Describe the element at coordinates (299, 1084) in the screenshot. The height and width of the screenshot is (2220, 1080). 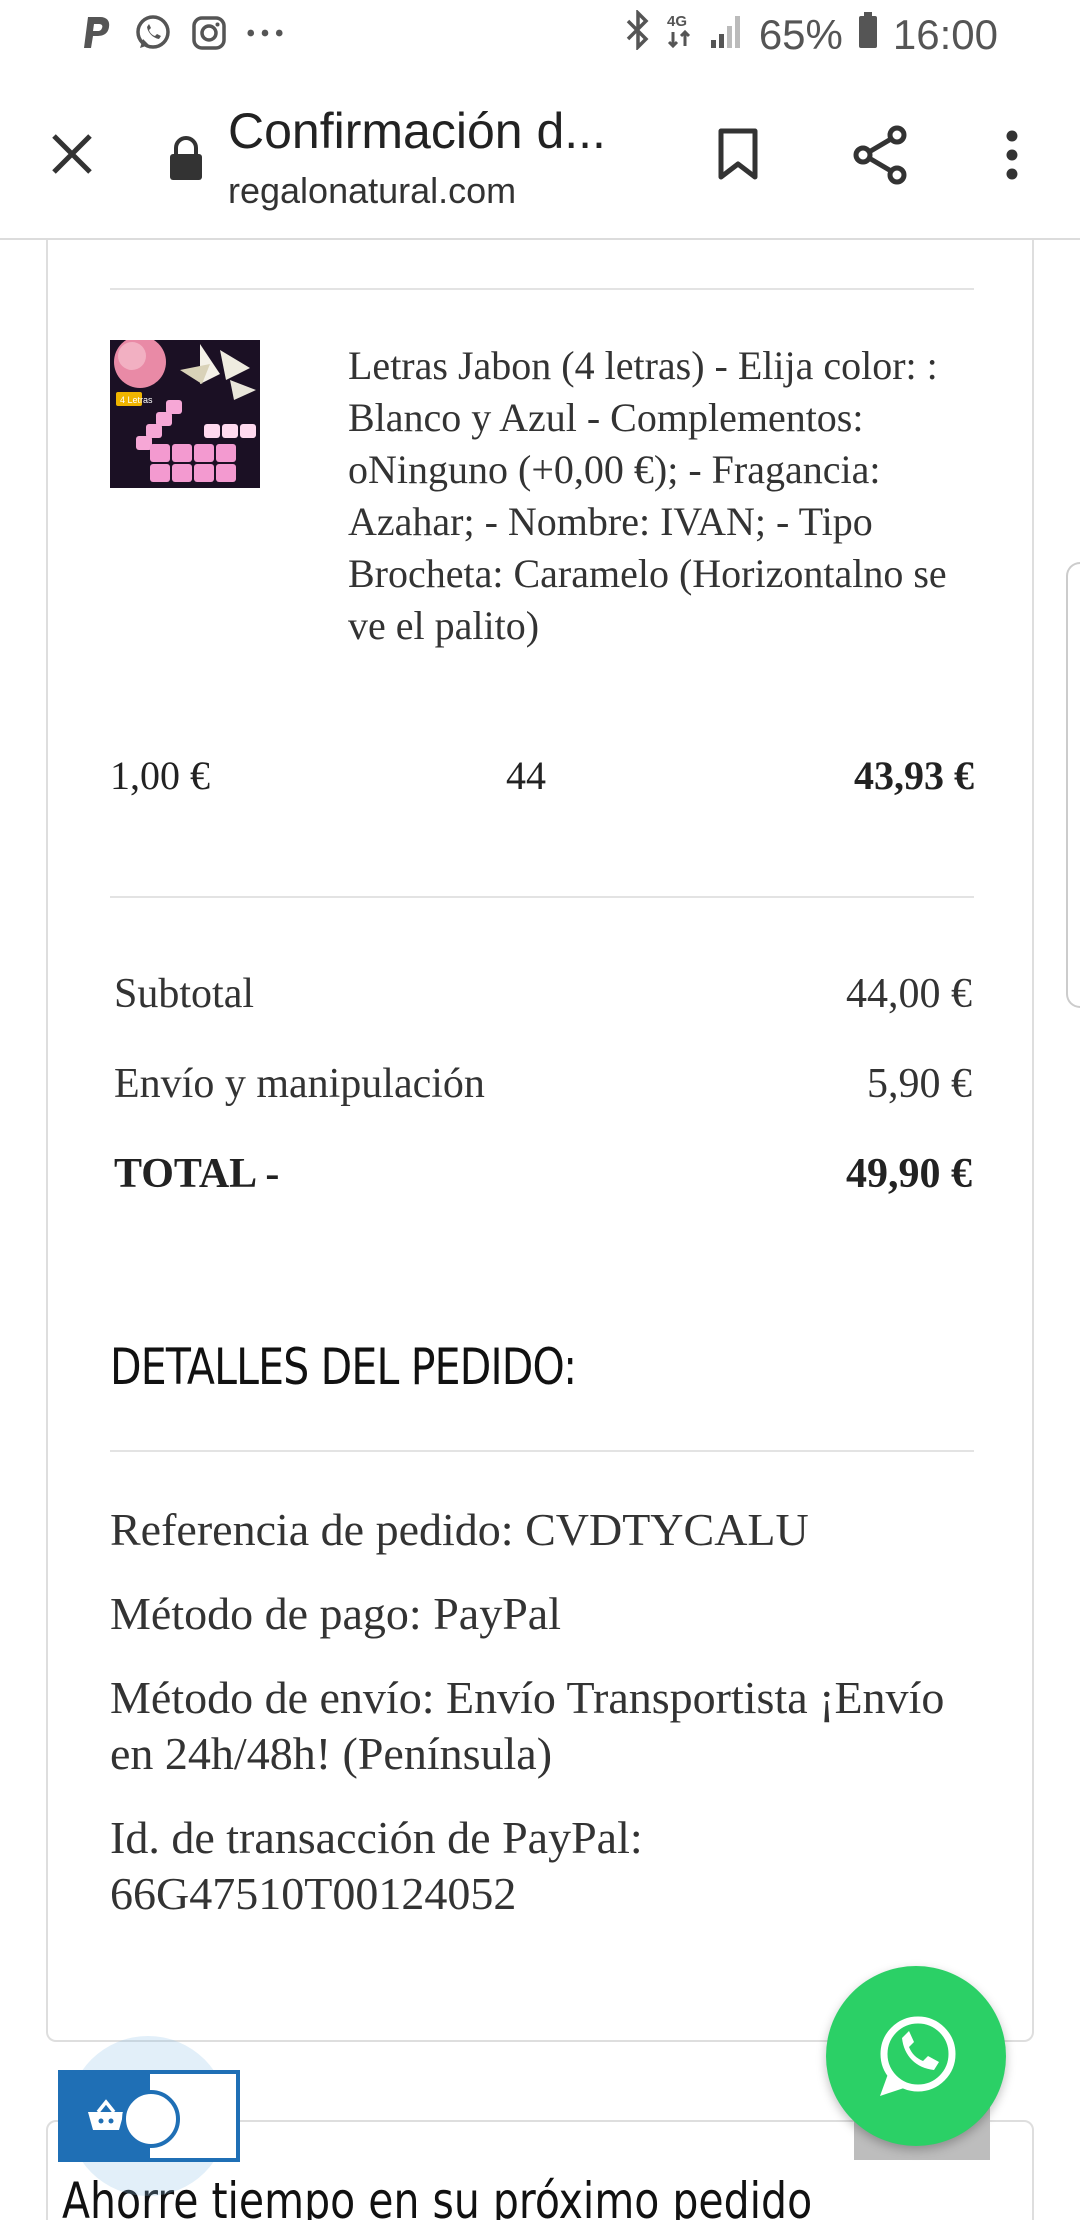
I see `shipping-label: Envío y manipulación` at that location.